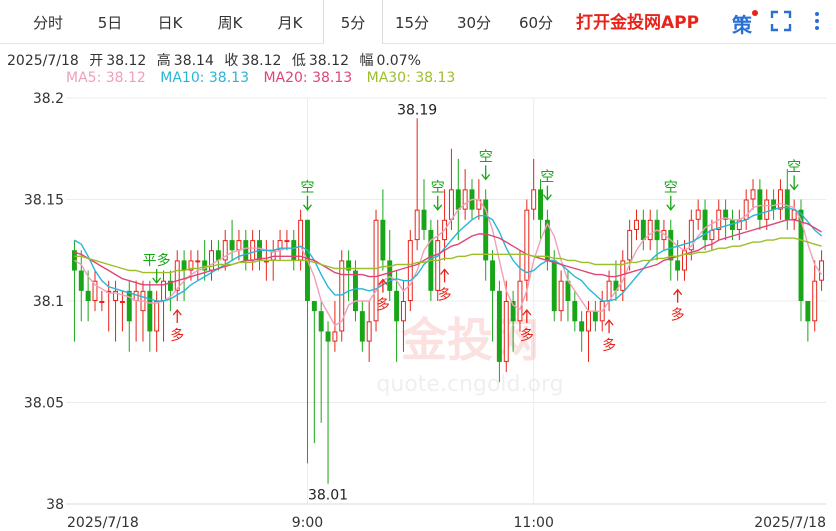 This screenshot has width=836, height=531. What do you see at coordinates (157, 260) in the screenshot?
I see `pingduo-signal-label: 平多` at bounding box center [157, 260].